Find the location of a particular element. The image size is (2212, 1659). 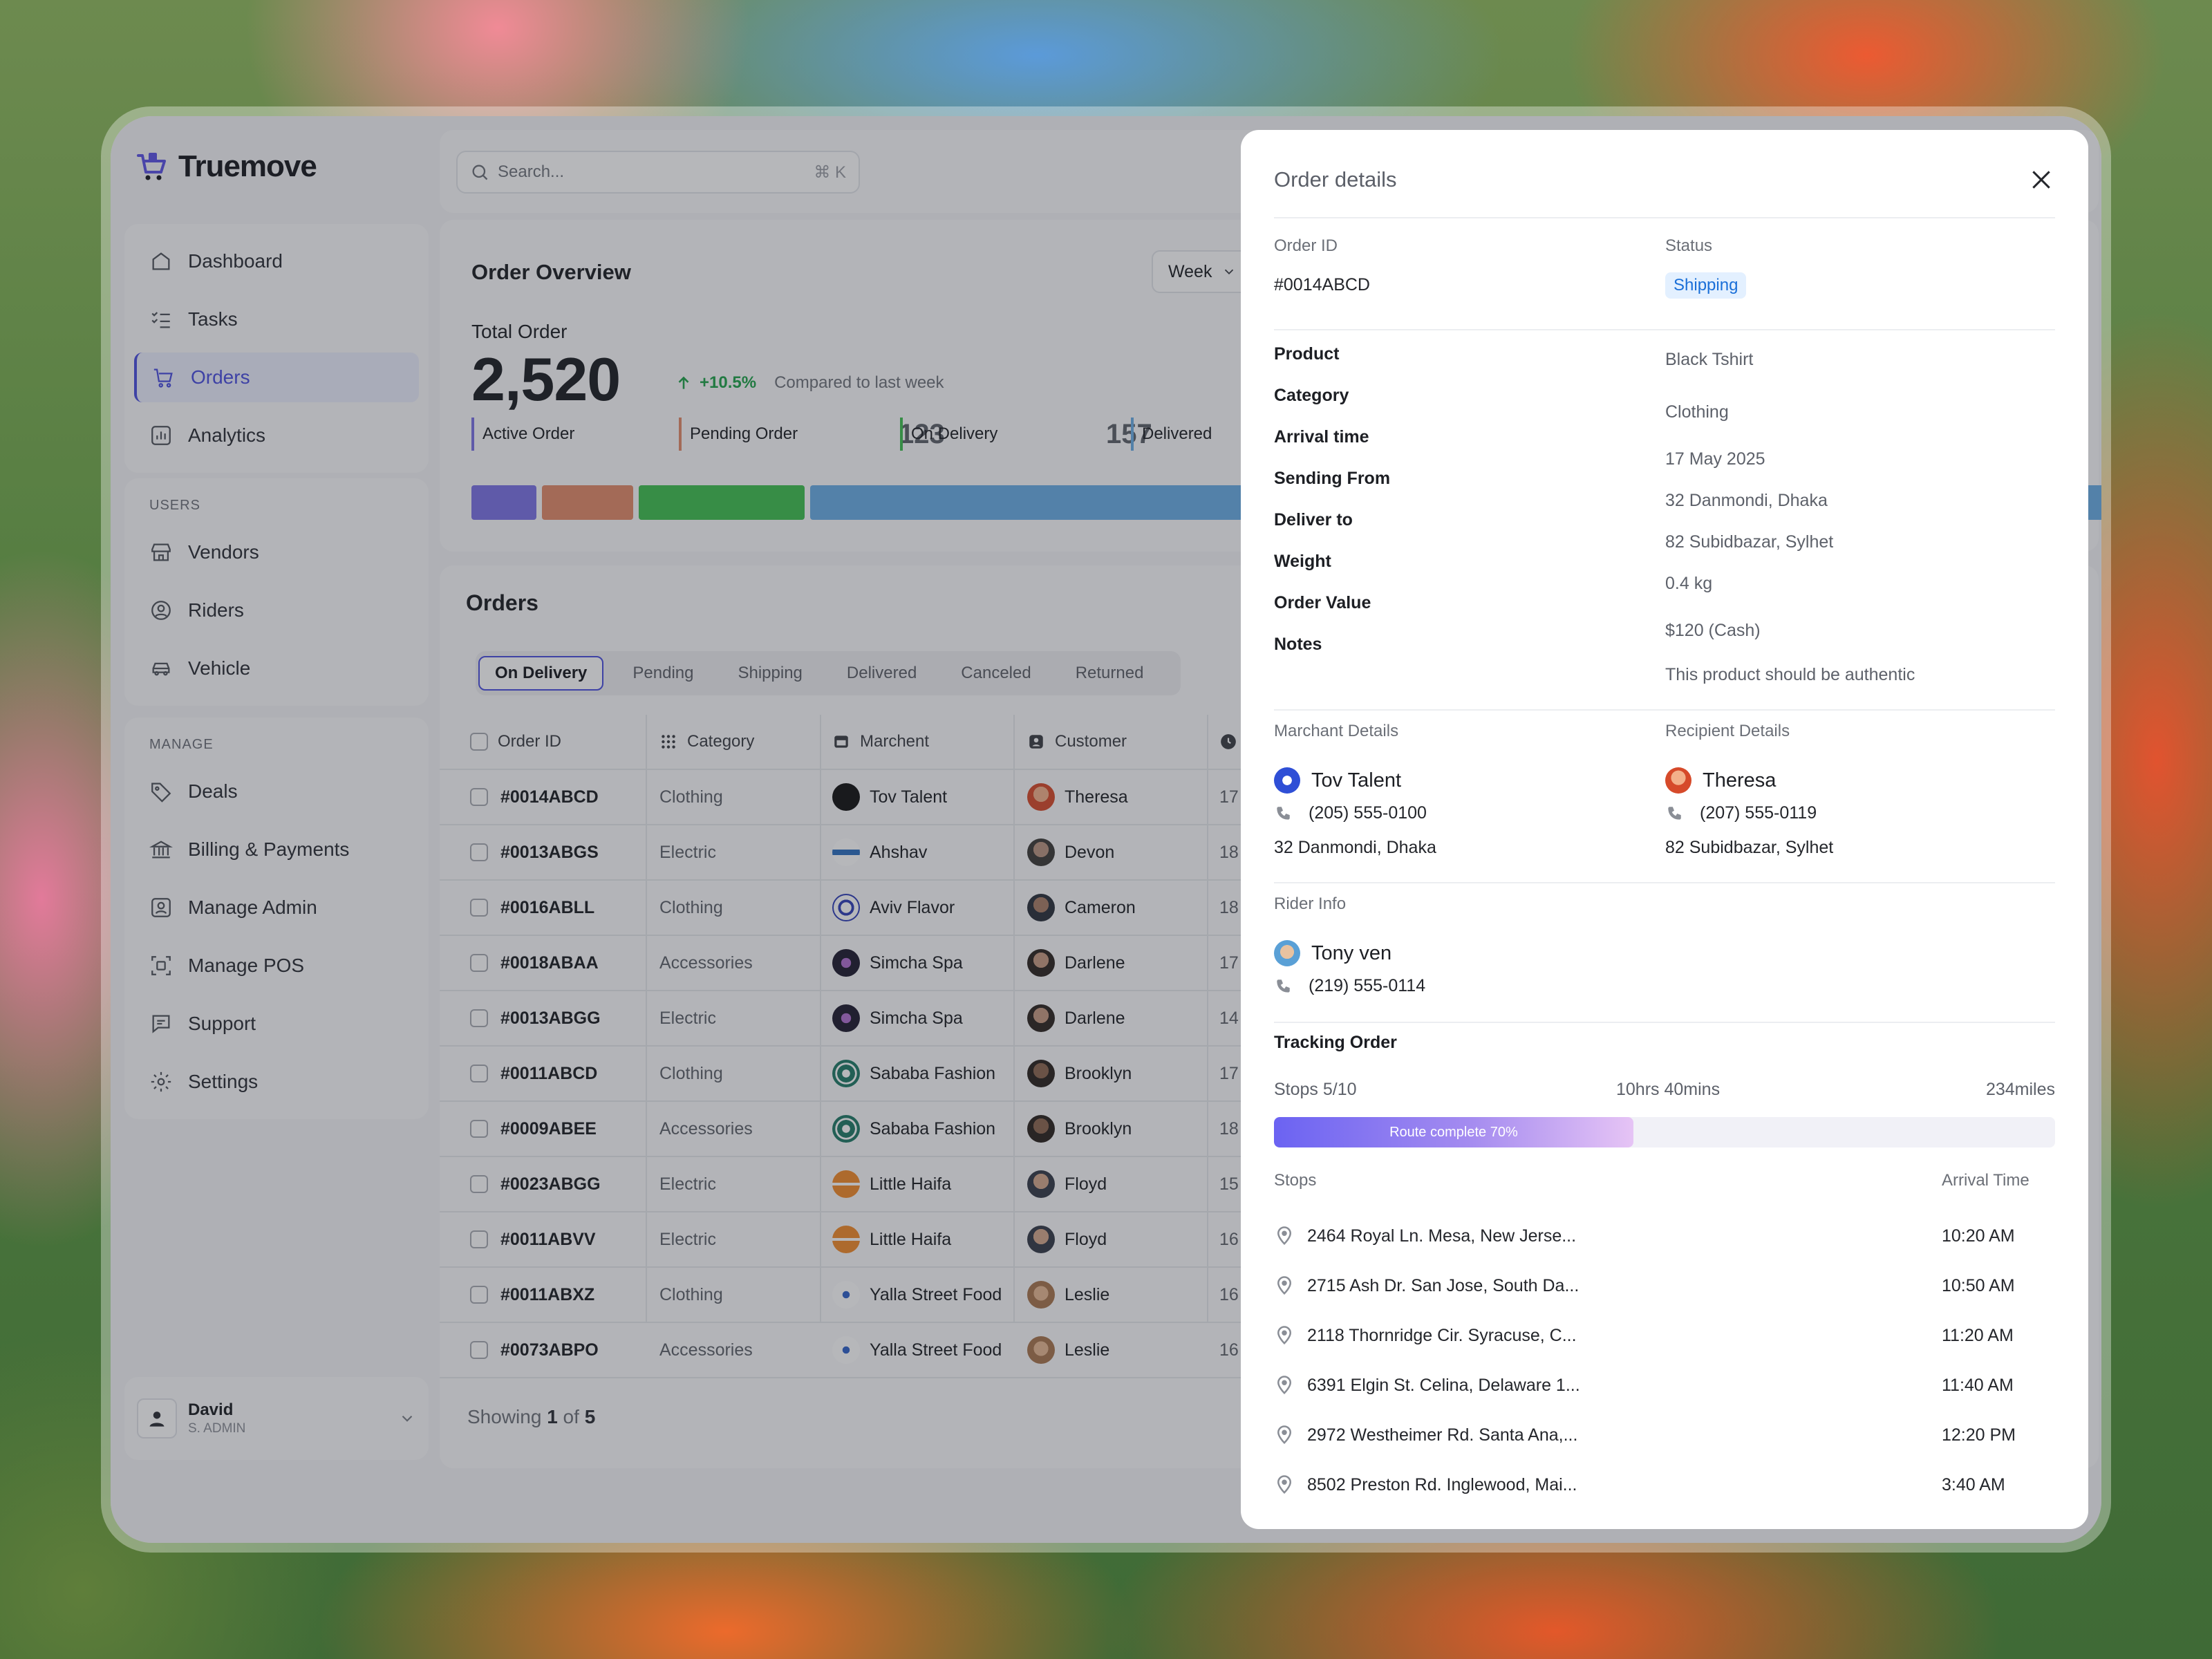

rider-phone-text: (219) 555-0114 is located at coordinates (1367, 985).